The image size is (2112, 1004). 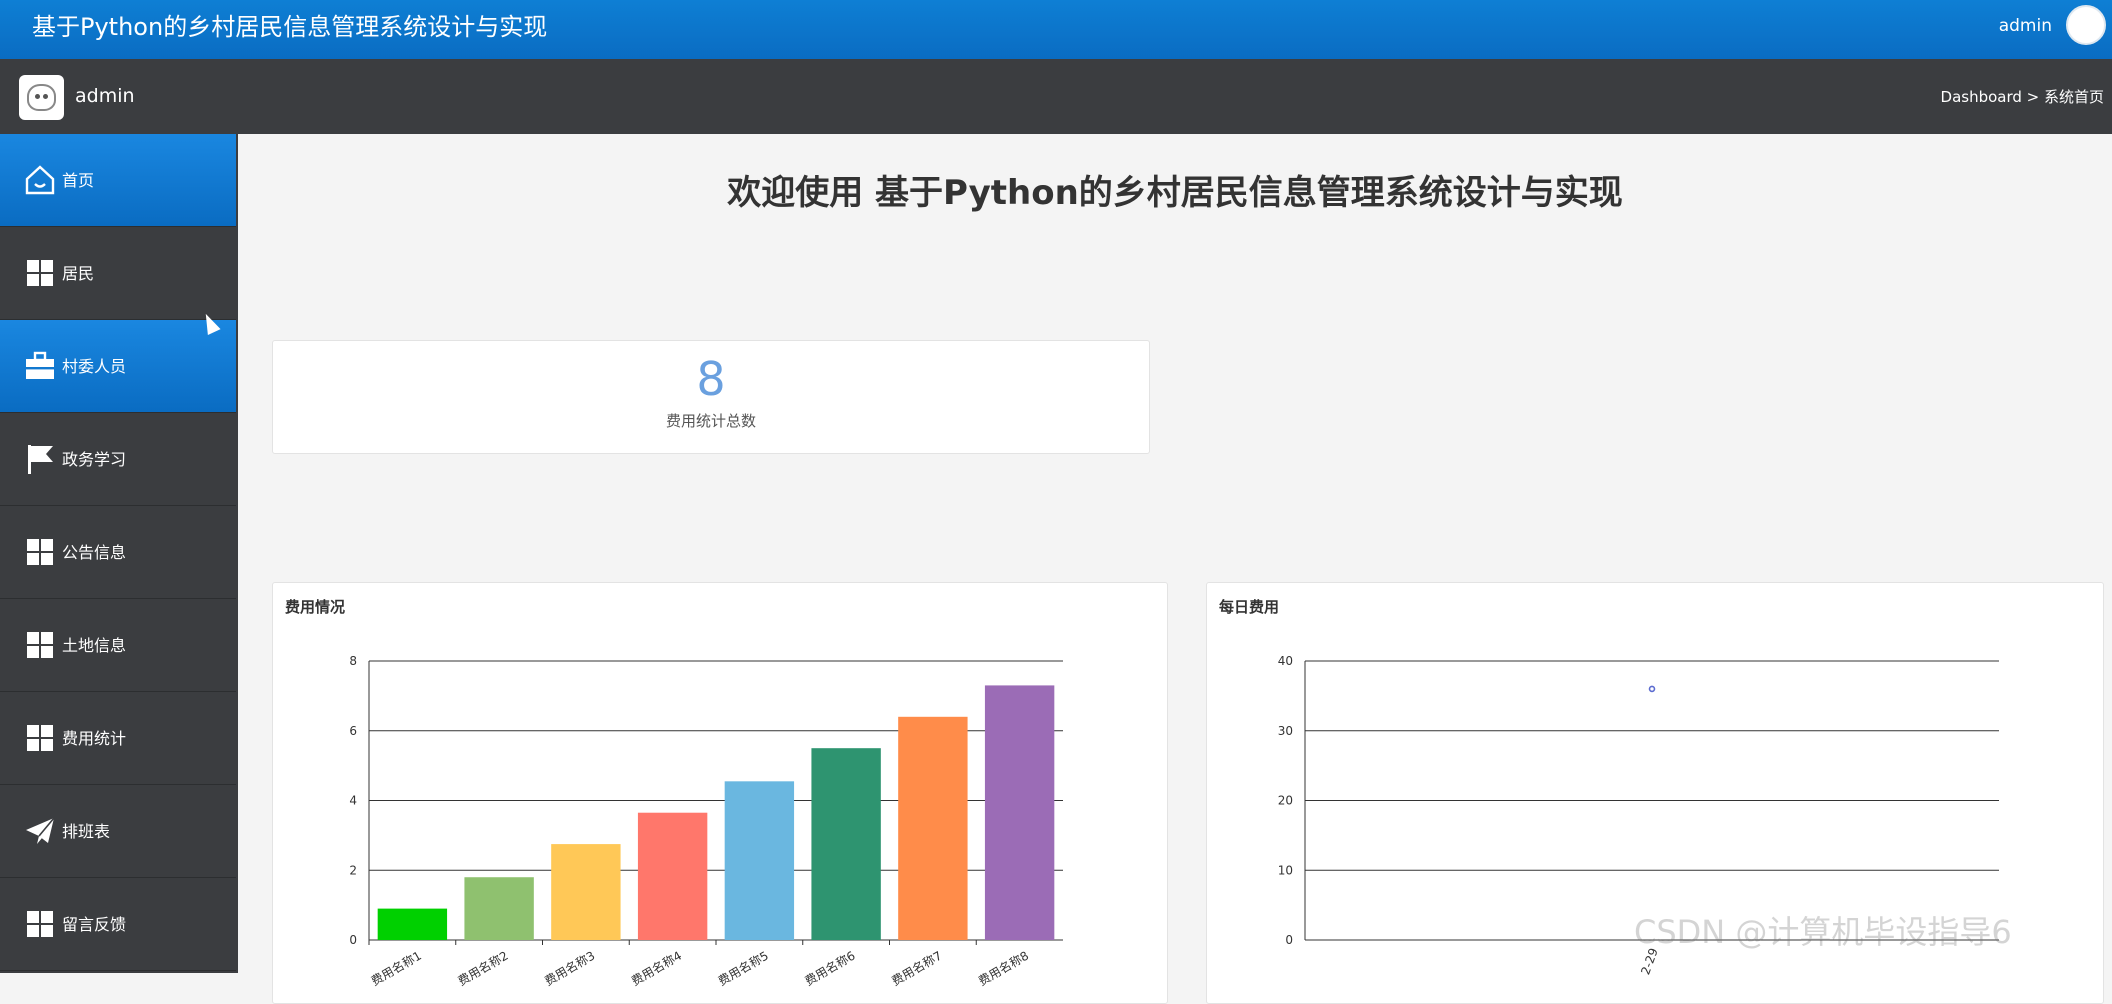 What do you see at coordinates (40, 459) in the screenshot?
I see `flag-icon` at bounding box center [40, 459].